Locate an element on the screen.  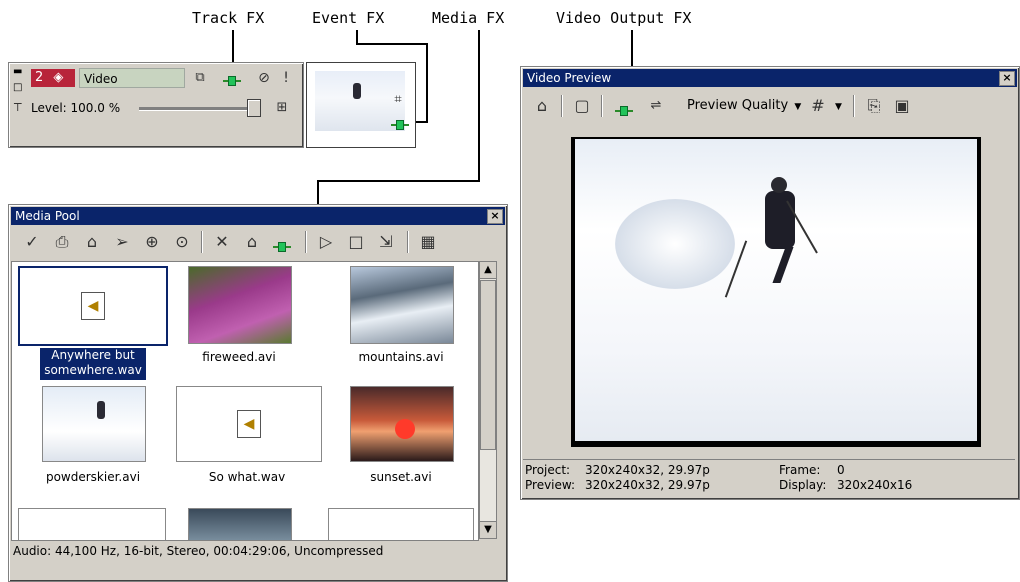
track-header: ▬ □ 2 ◈ Video ⧉ ⊘ ! ⊤ Level: 100.0 % ⊞ is located at coordinates (156, 105).